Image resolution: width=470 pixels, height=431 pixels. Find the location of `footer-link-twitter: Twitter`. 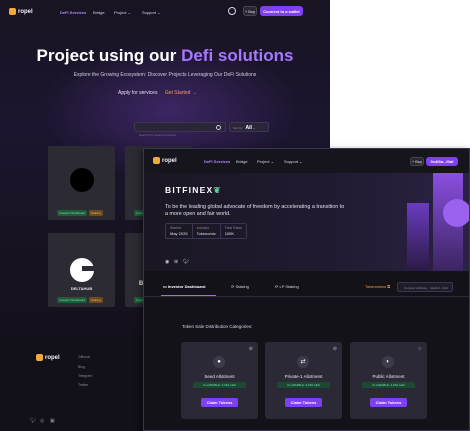

footer-link-twitter: Twitter is located at coordinates (83, 385).